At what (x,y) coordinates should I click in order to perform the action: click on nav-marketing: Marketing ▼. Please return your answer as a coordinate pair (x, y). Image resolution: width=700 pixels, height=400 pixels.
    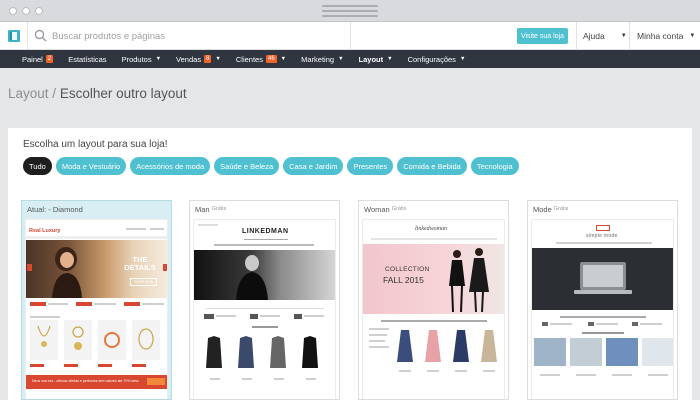
    Looking at the image, I should click on (322, 59).